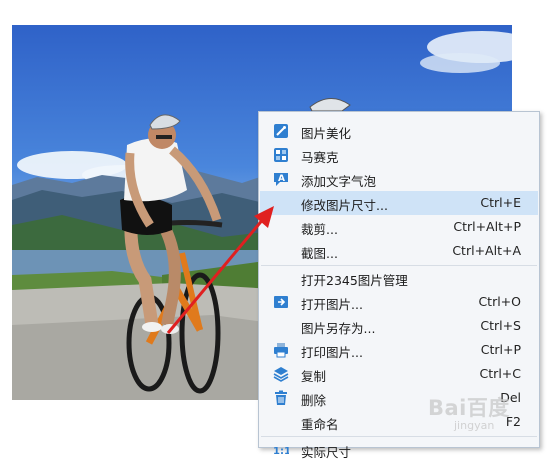 This screenshot has width=557, height=462. What do you see at coordinates (314, 376) in the screenshot?
I see `menu-item-label: 复制` at bounding box center [314, 376].